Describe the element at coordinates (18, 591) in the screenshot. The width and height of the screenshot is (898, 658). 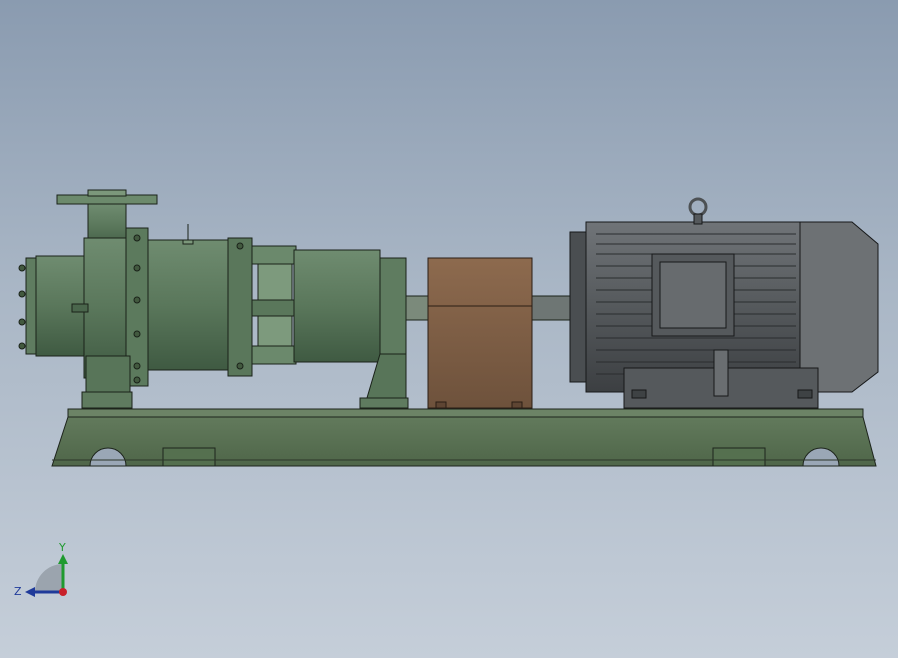
I see `z-axis-label: Z` at that location.